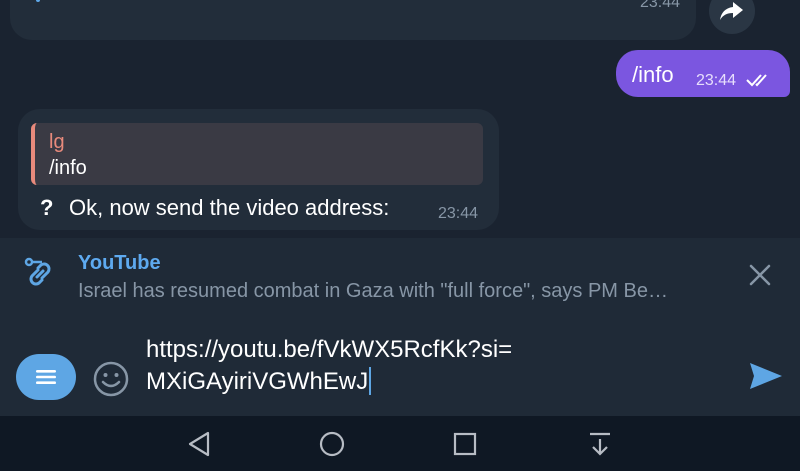 This screenshot has height=471, width=800. I want to click on message-input-line-2-text: MXiGAyiriVGWhEwJ, so click(257, 381).